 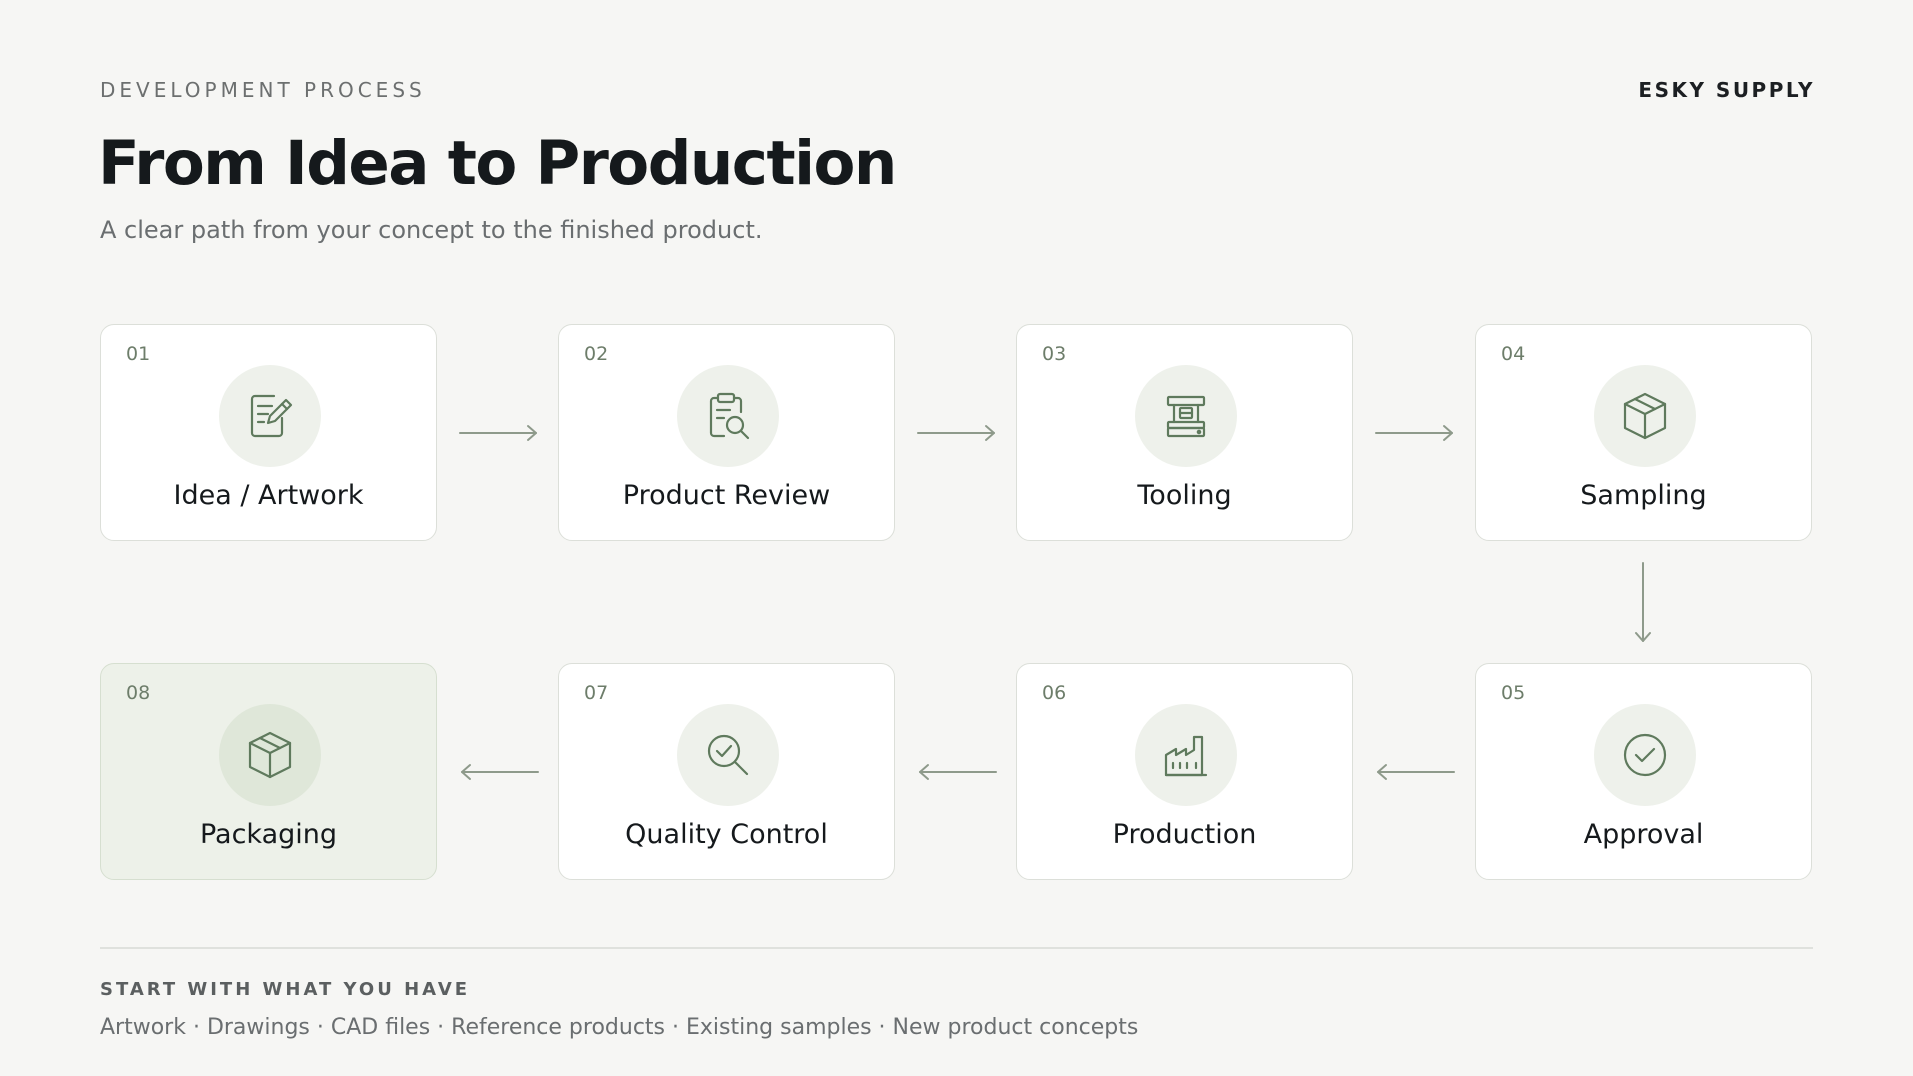 I want to click on package-icon, so click(x=270, y=755).